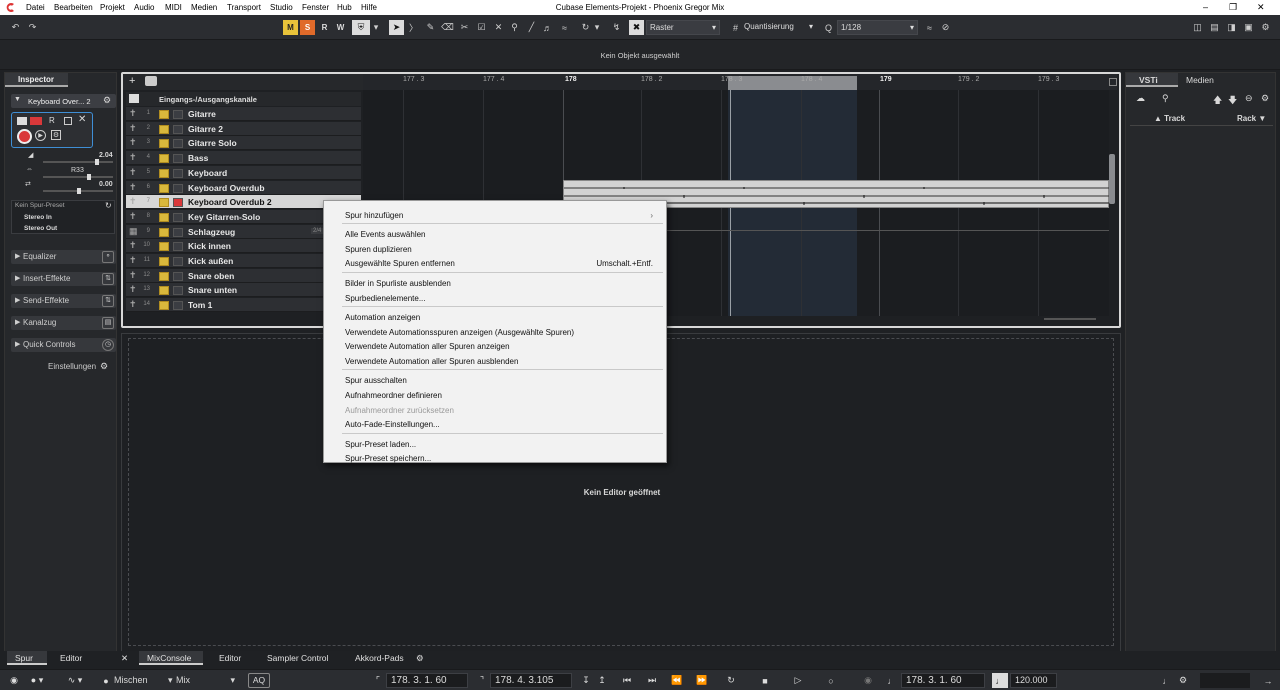  I want to click on click-icon: ◉, so click(868, 680).